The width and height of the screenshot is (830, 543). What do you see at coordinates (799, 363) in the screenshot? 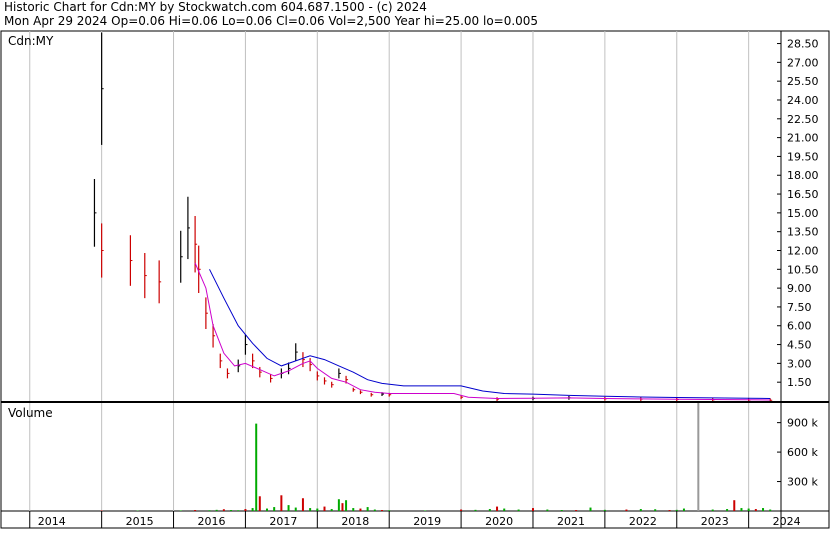
I see `price-tick-label: 3.00` at bounding box center [799, 363].